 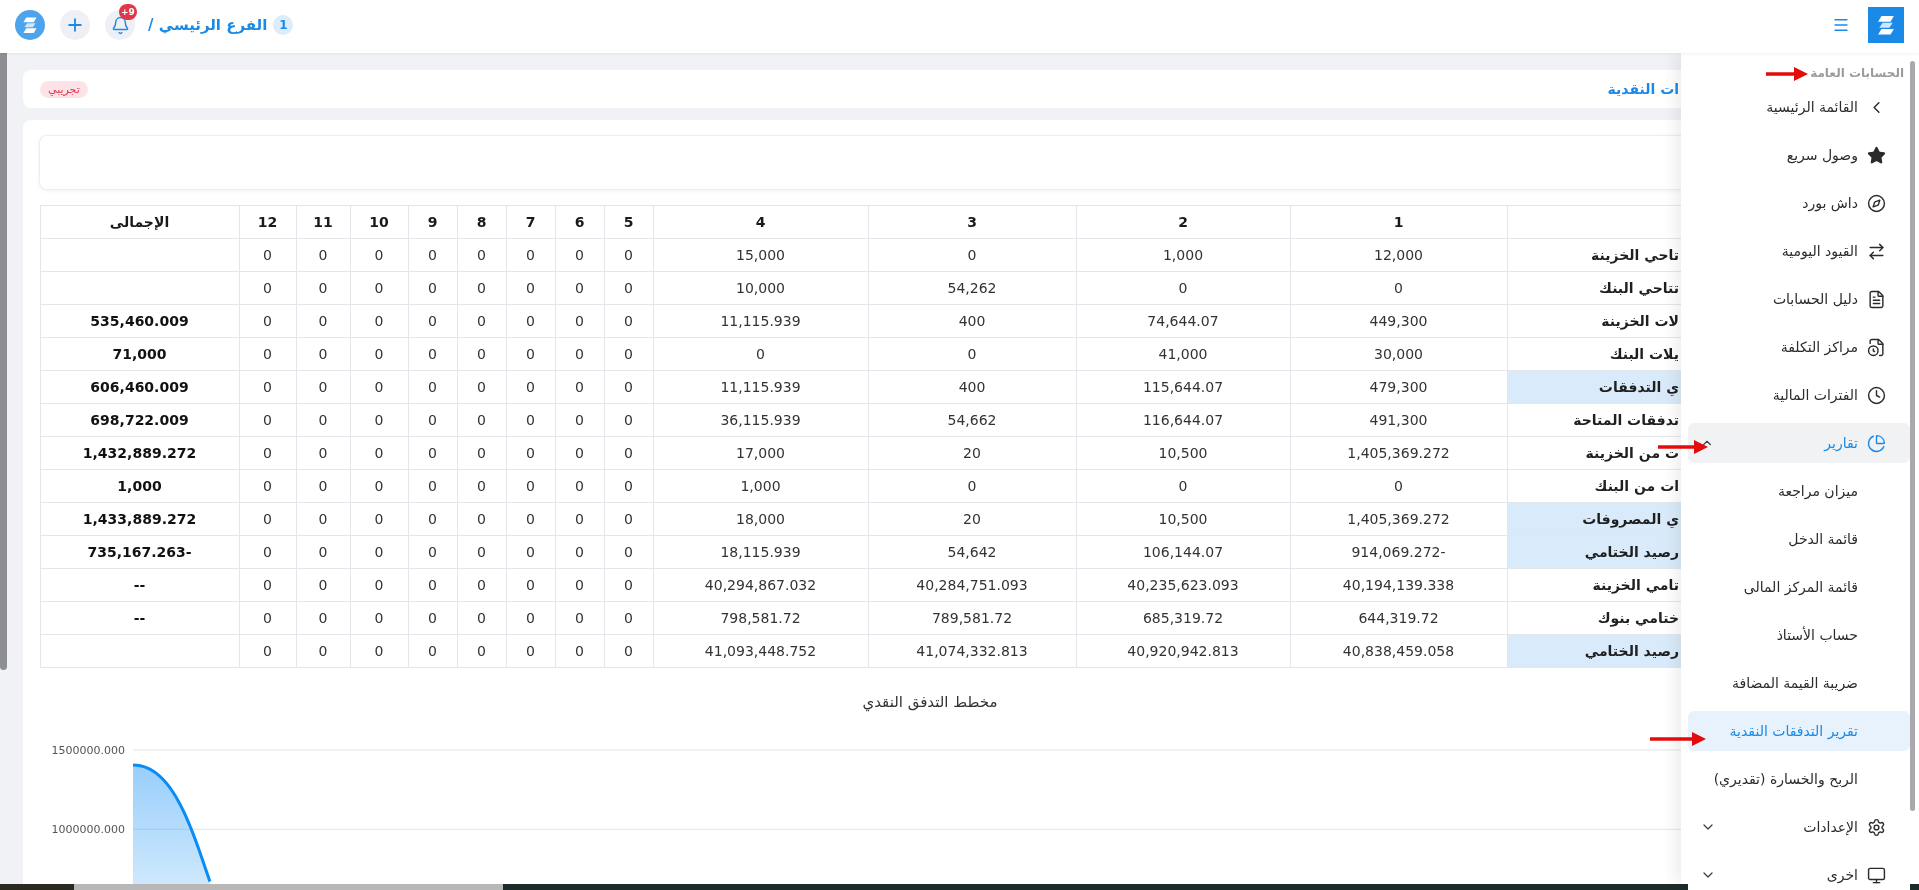 I want to click on row-label: تتاحي البنك, so click(x=1594, y=288).